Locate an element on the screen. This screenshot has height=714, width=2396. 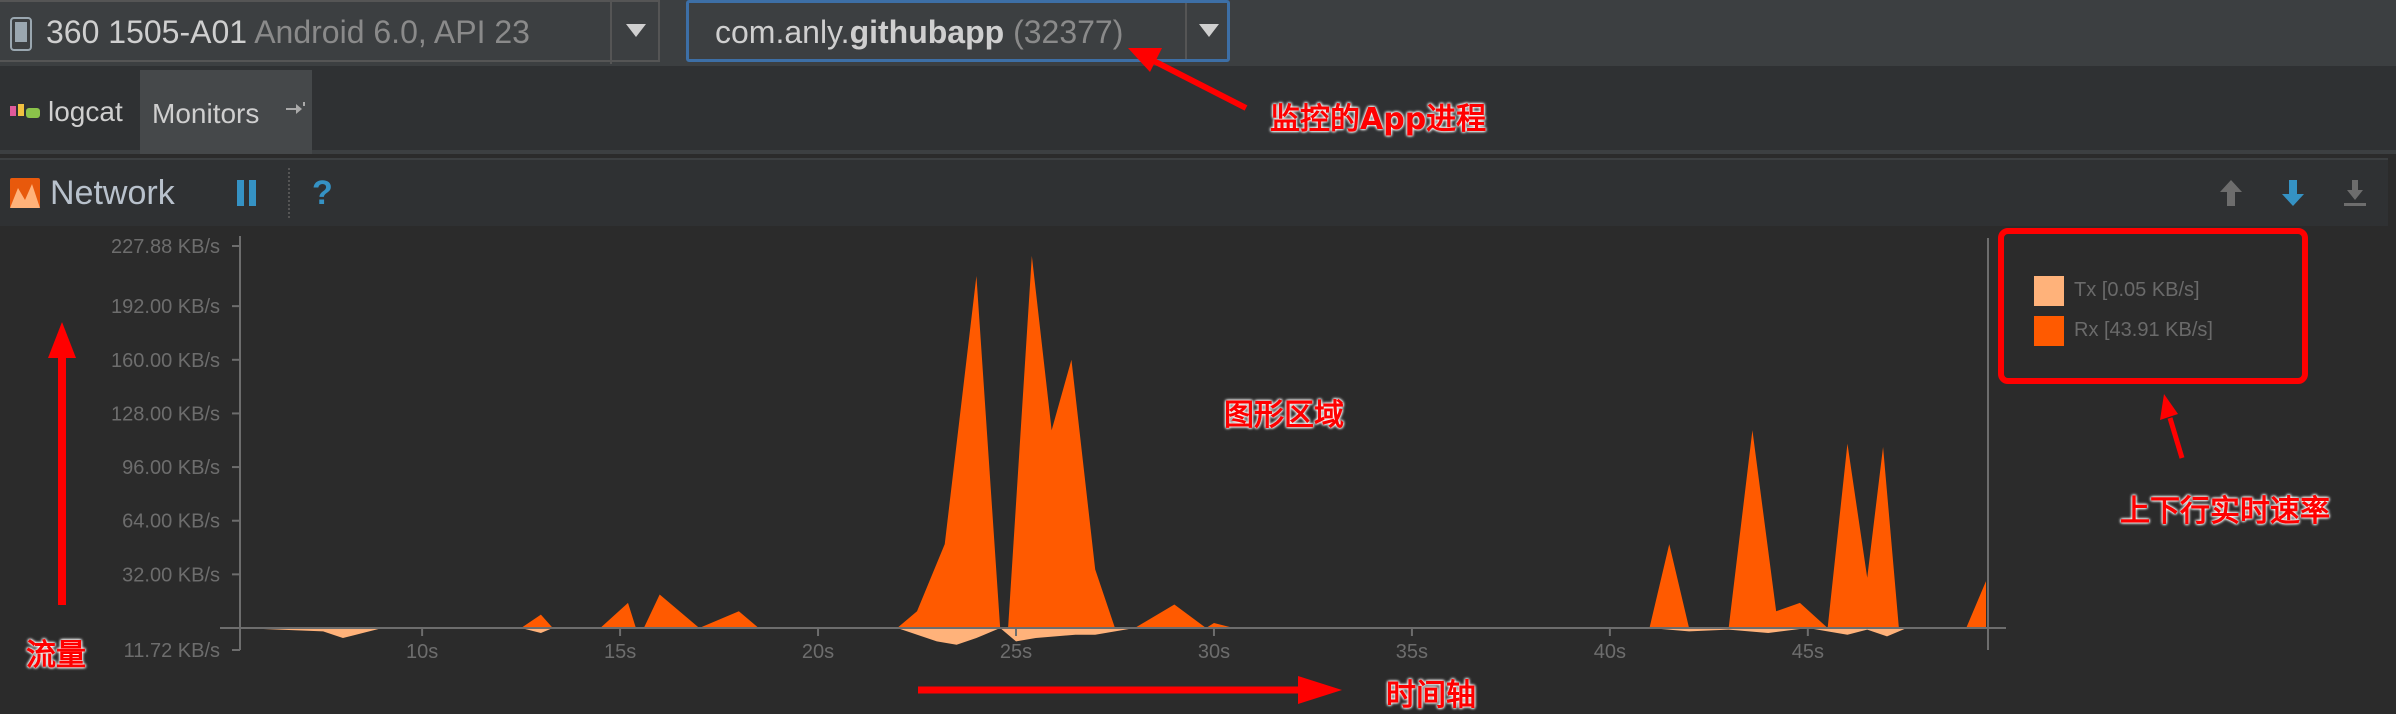
traffic-annotation: 流量 is located at coordinates (56, 655).